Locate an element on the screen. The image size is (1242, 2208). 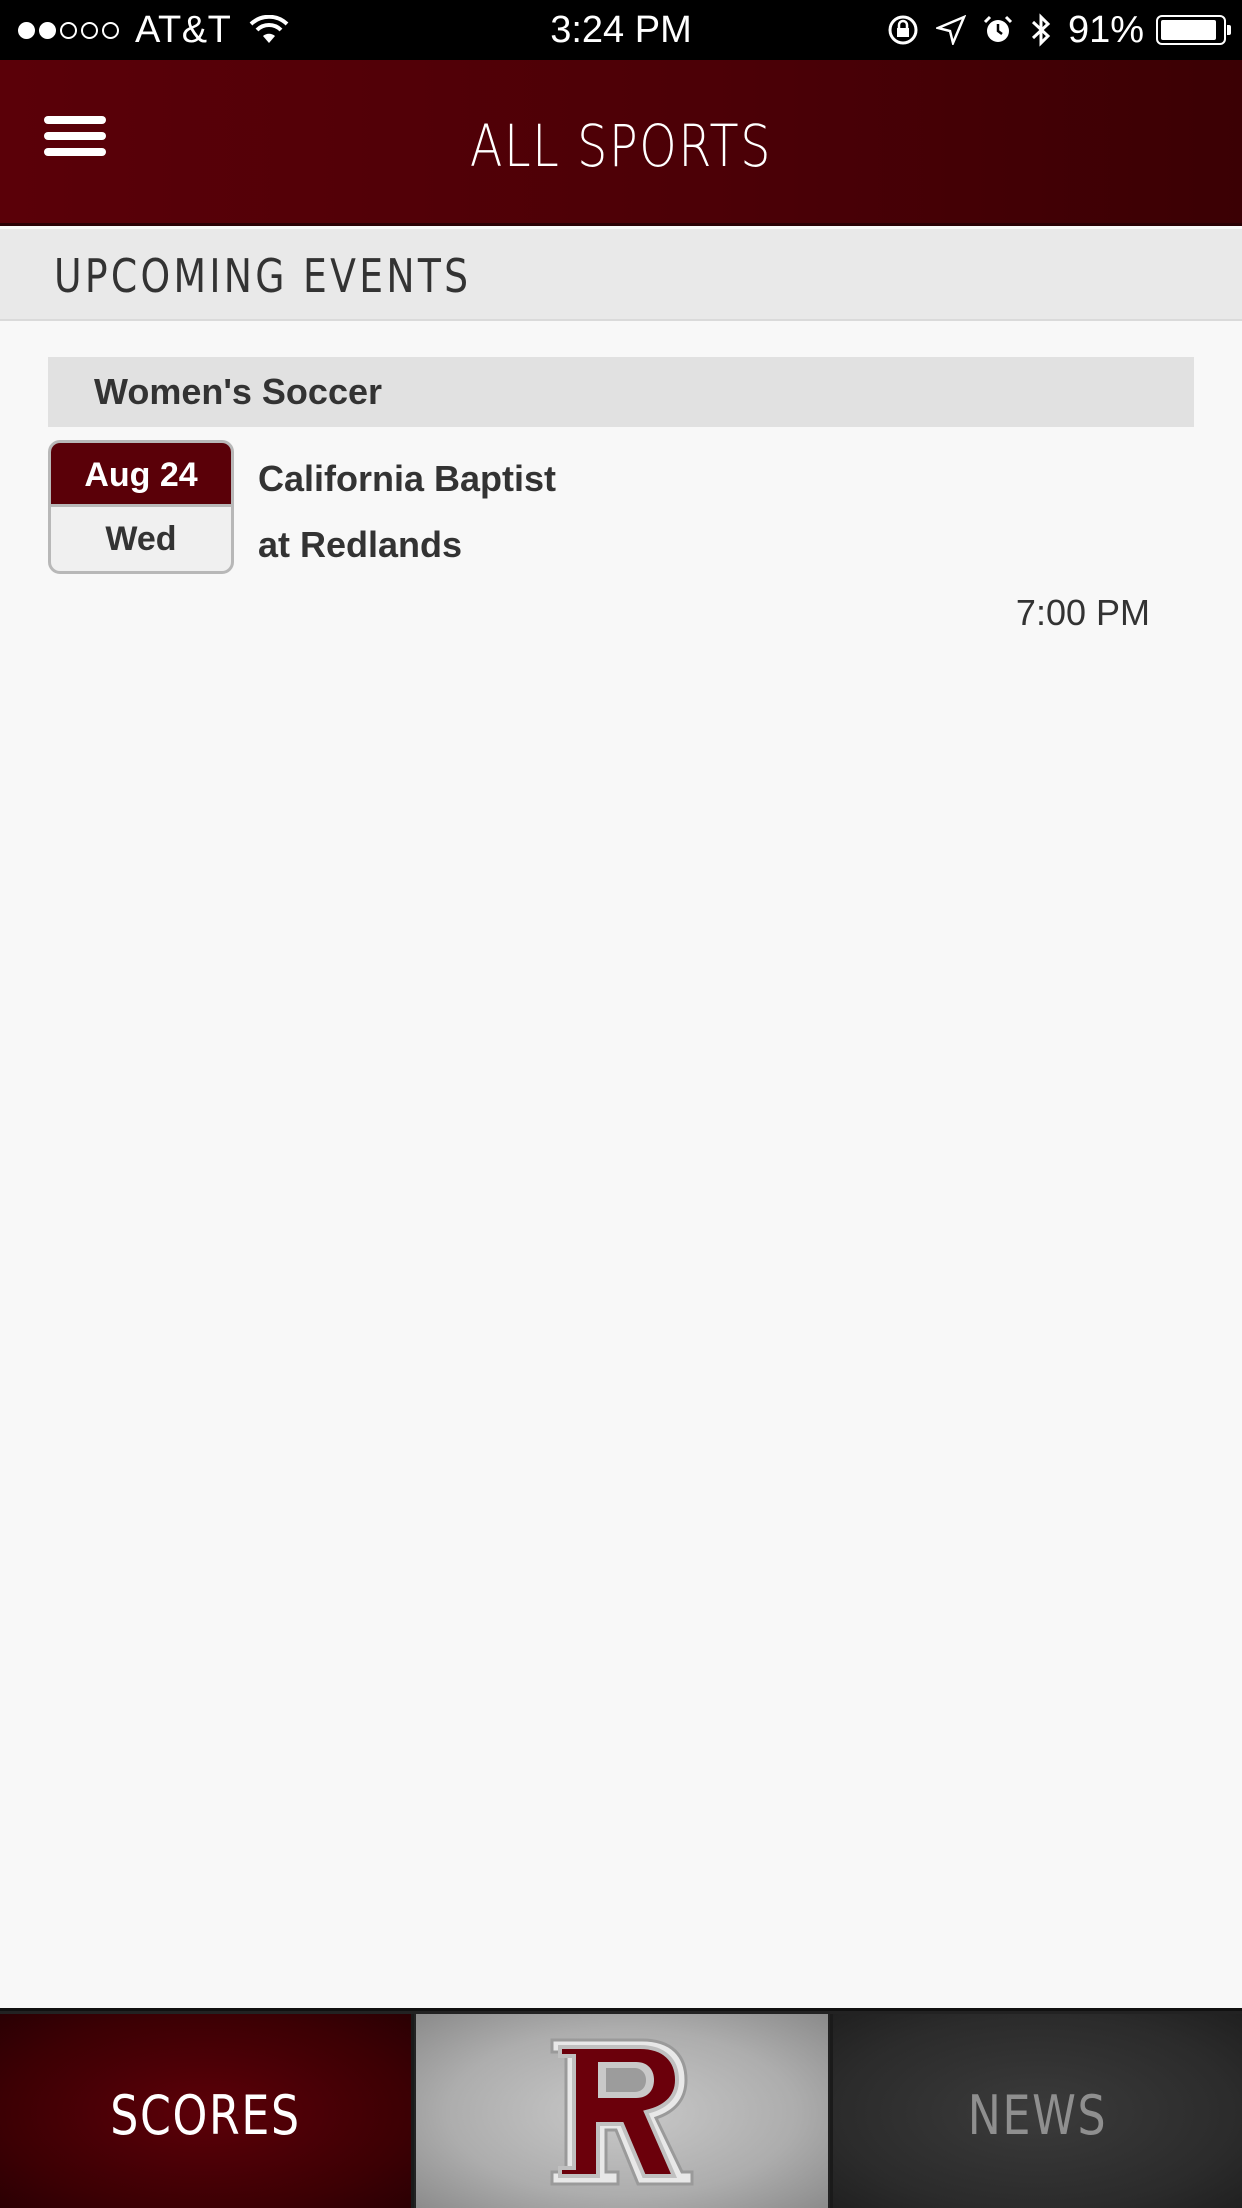
event-month-day: Aug 24 is located at coordinates (141, 475).